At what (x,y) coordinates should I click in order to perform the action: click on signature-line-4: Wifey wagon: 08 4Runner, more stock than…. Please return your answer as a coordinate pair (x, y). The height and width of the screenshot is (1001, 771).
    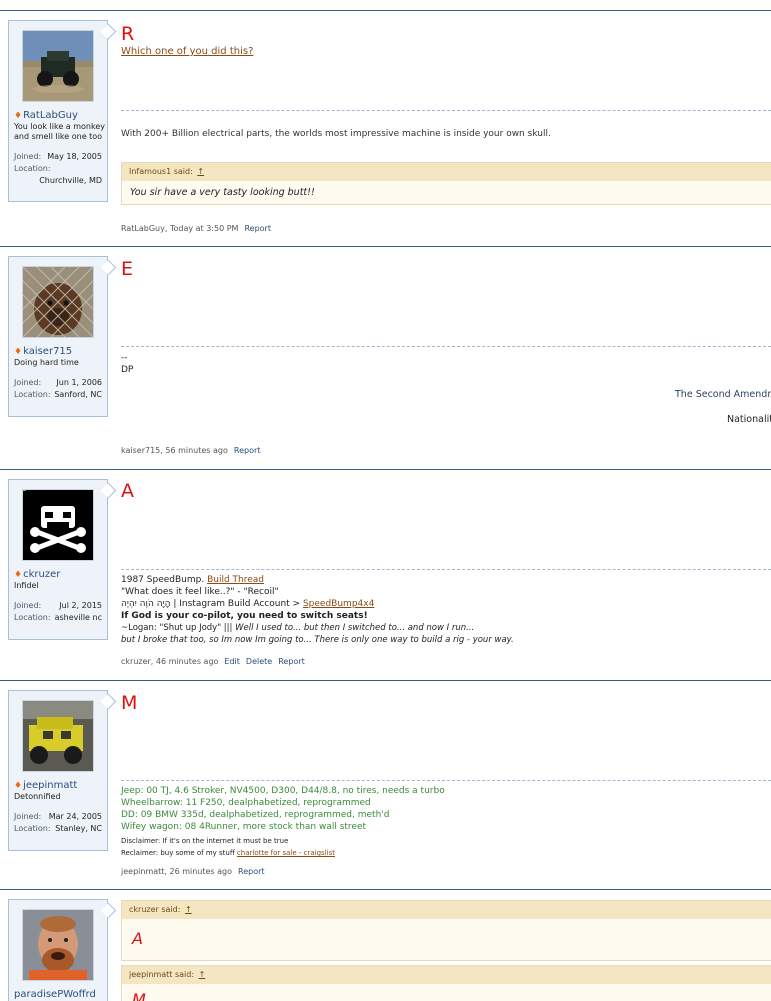
    Looking at the image, I should click on (244, 827).